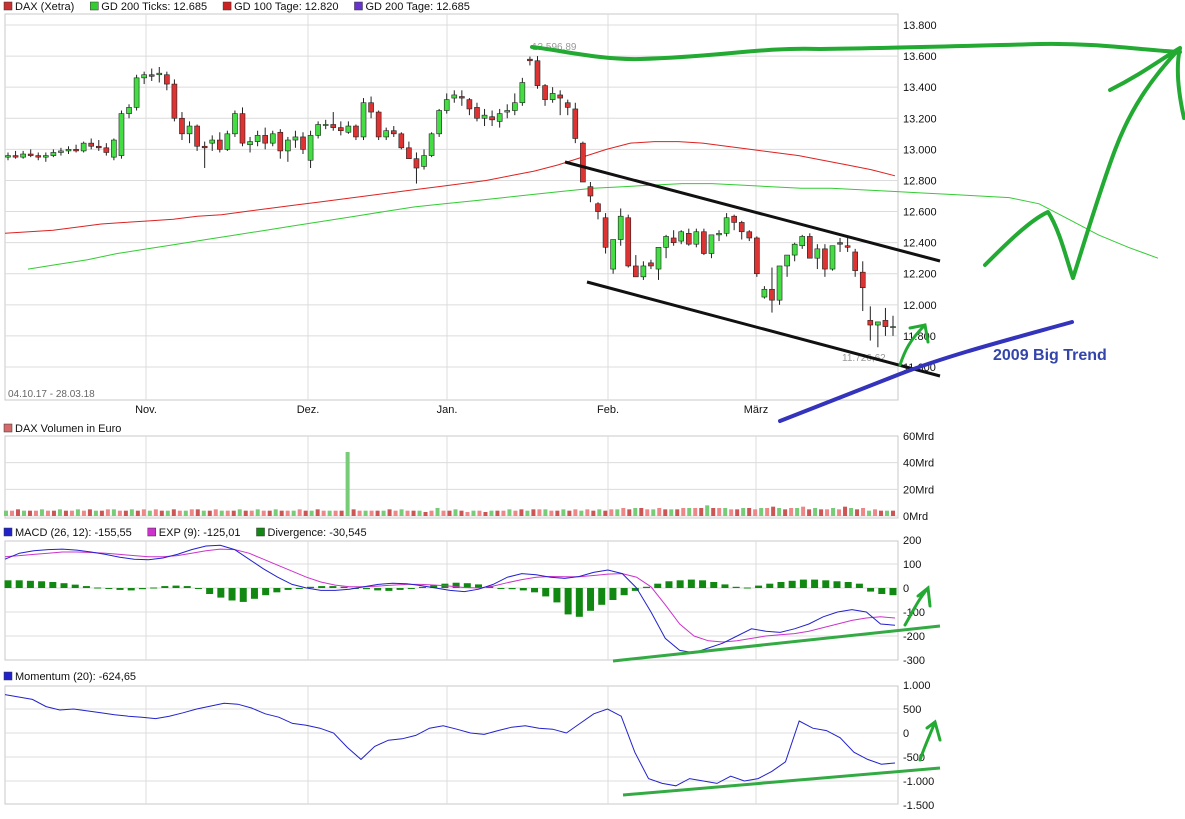  Describe the element at coordinates (317, 533) in the screenshot. I see `macd-legend-label: Divergence: -30,545` at that location.